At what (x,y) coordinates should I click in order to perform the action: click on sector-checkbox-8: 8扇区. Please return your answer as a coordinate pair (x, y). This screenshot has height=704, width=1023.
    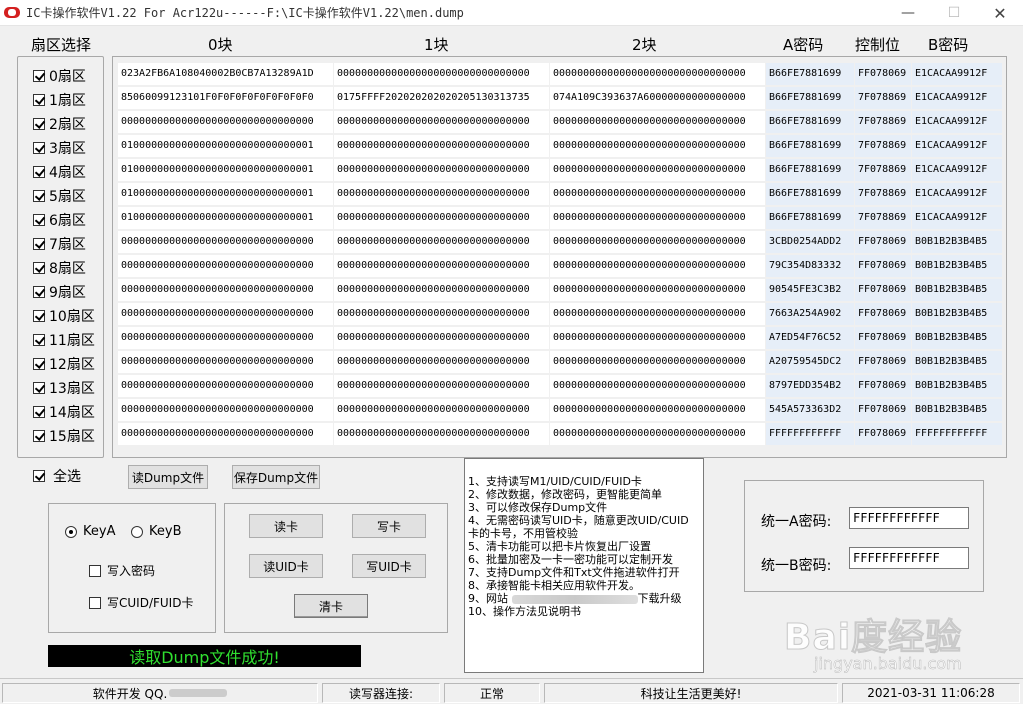
    Looking at the image, I should click on (59, 268).